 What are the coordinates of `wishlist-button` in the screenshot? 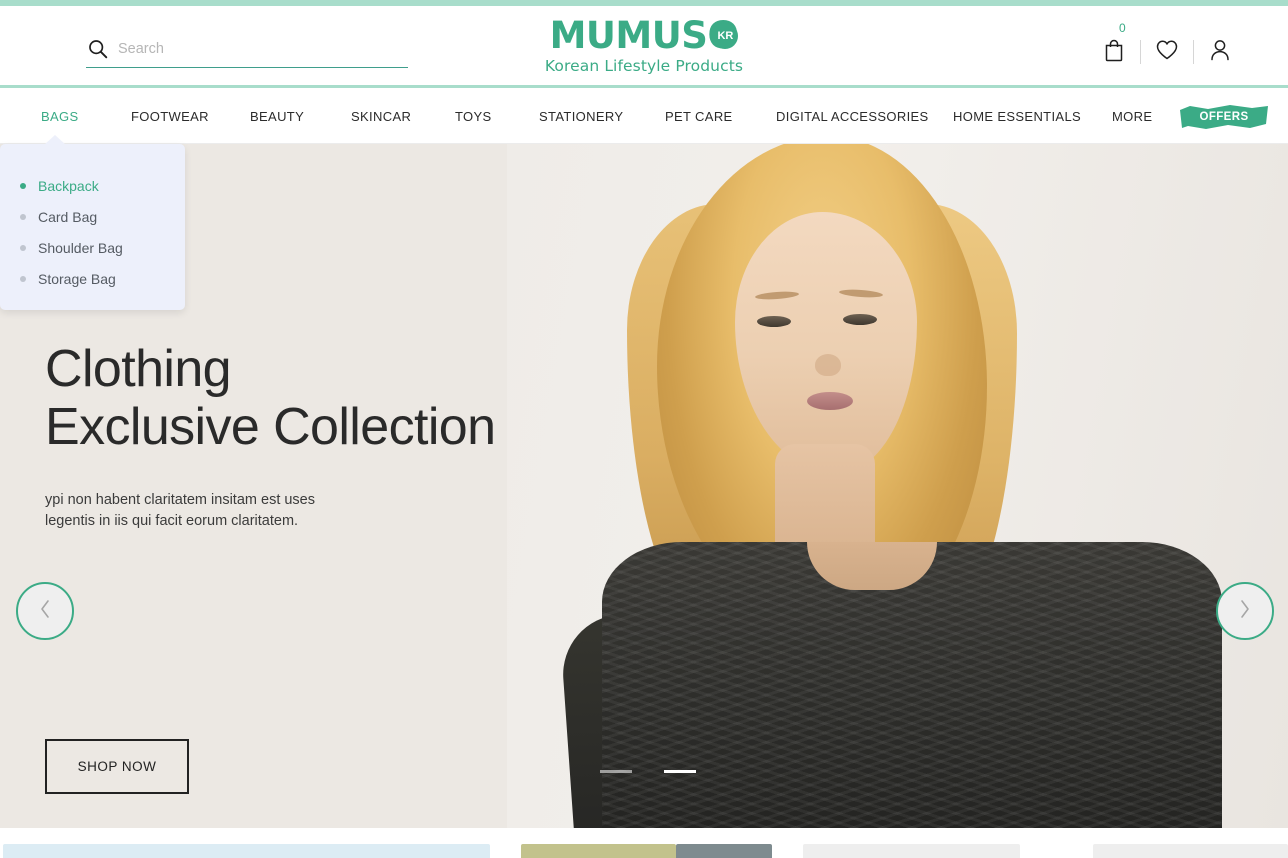 It's located at (1167, 52).